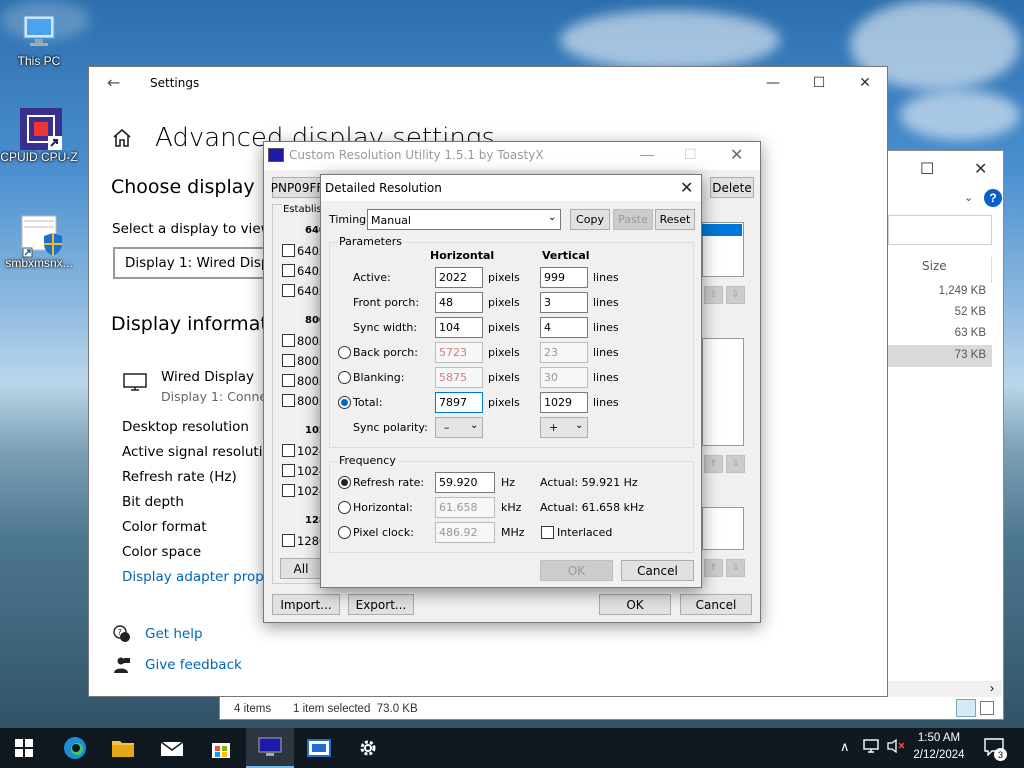 The height and width of the screenshot is (768, 1024). Describe the element at coordinates (162, 552) in the screenshot. I see `prop-color-space: Color space` at that location.